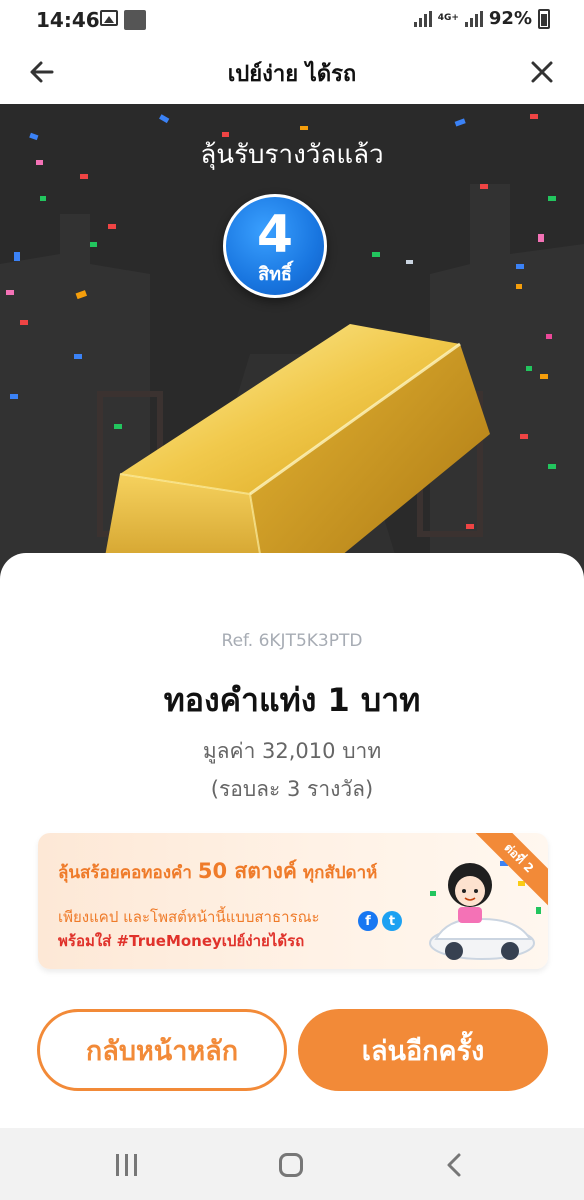 Image resolution: width=584 pixels, height=1200 pixels. I want to click on cell-signal-icon, so click(473, 18).